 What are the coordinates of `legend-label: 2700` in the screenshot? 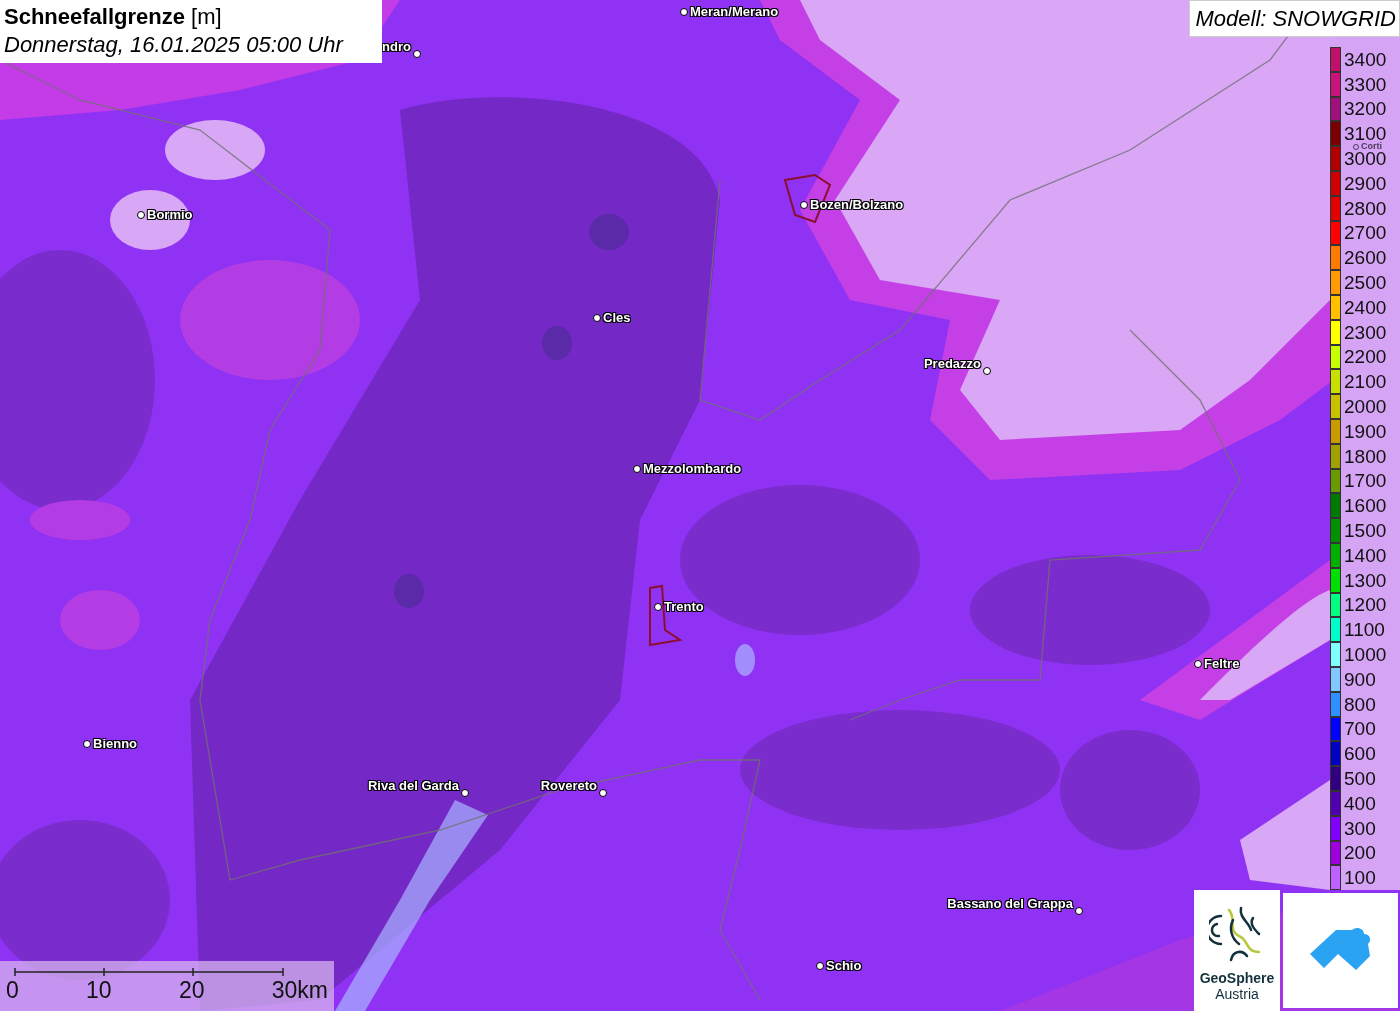 It's located at (1365, 233).